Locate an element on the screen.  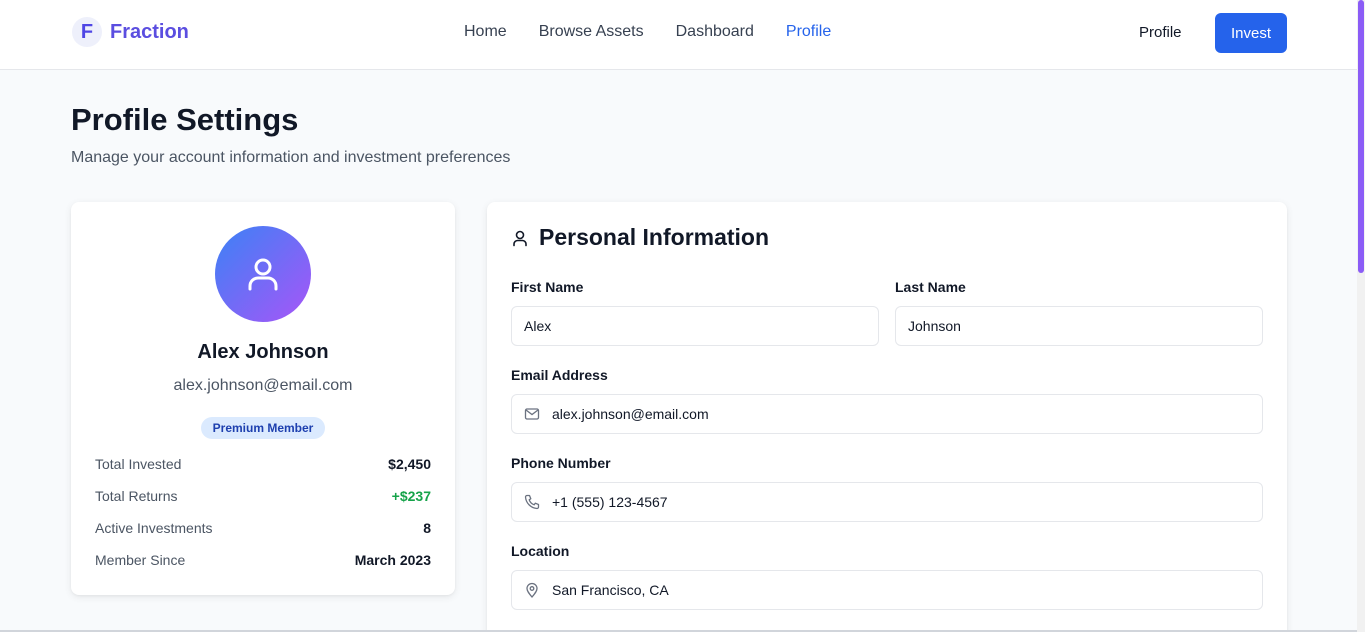
user-email: alex.johnson@email.com is located at coordinates (263, 385).